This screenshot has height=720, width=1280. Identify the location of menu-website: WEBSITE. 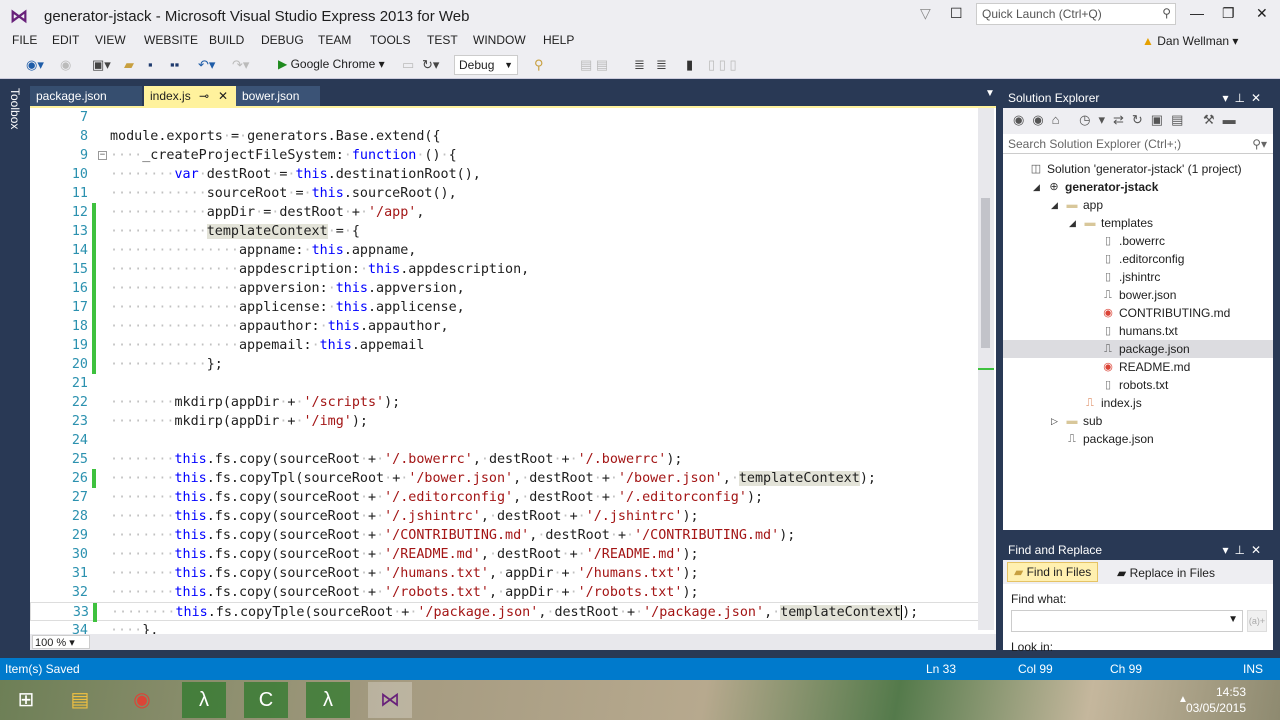
(171, 40).